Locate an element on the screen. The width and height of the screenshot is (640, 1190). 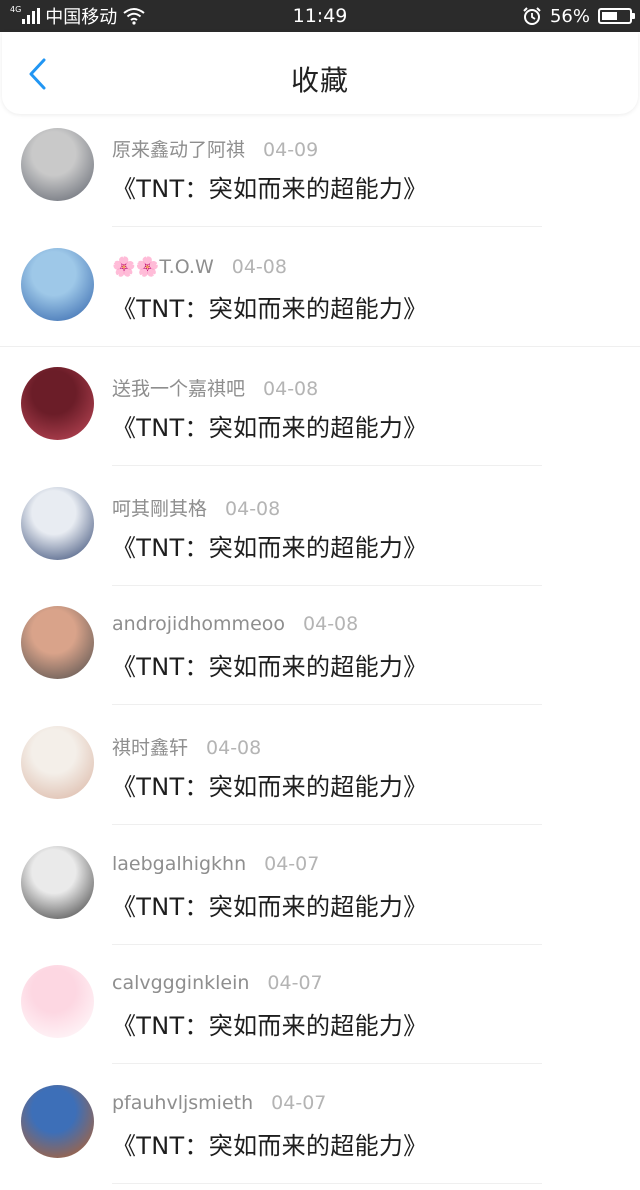
navigation-bar: 收藏 is located at coordinates (320, 73).